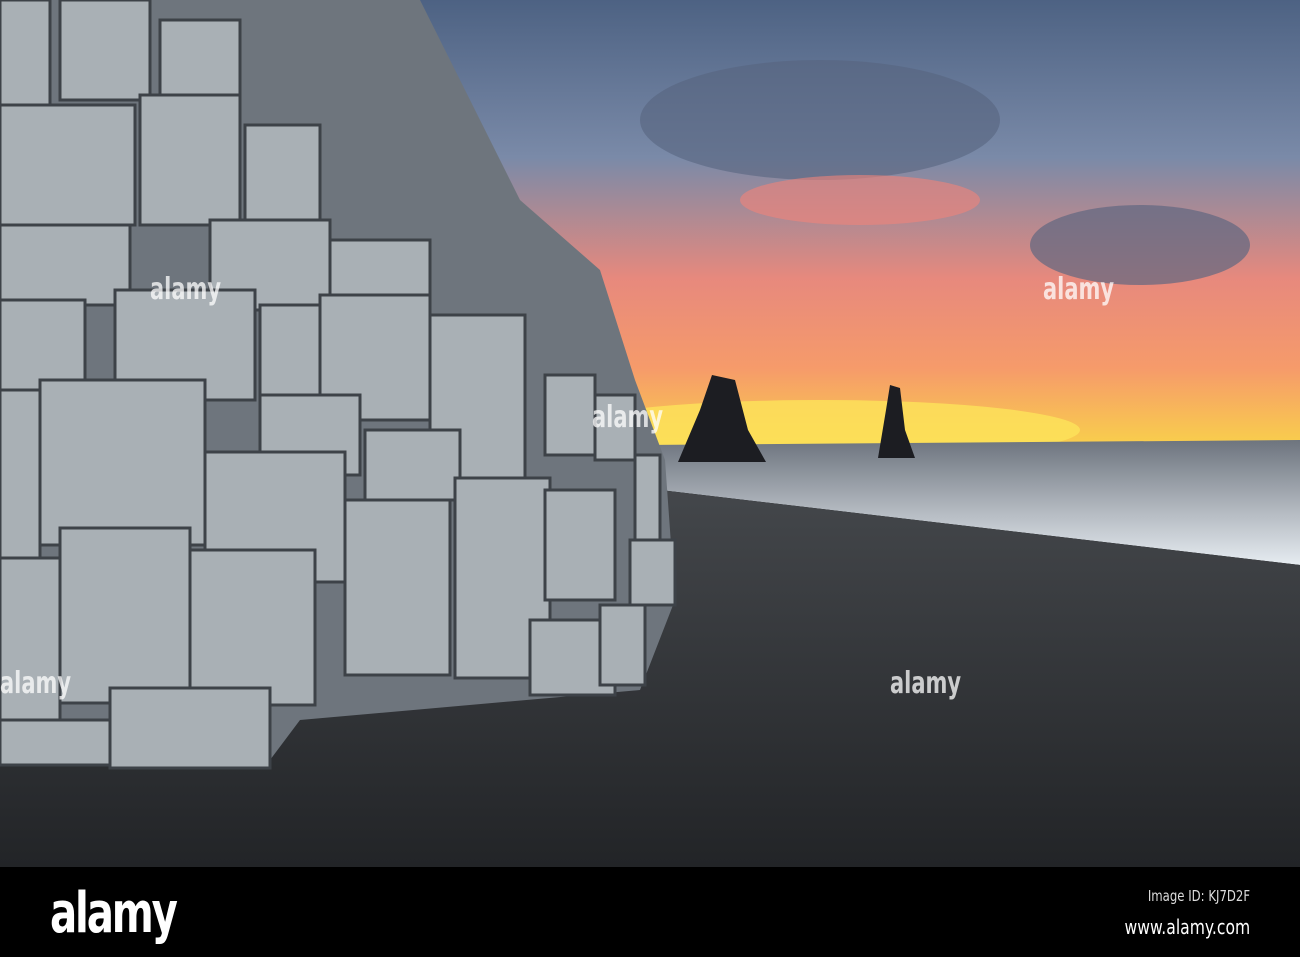  Describe the element at coordinates (1198, 896) in the screenshot. I see `image-id: Image ID: KJ7D2F` at that location.